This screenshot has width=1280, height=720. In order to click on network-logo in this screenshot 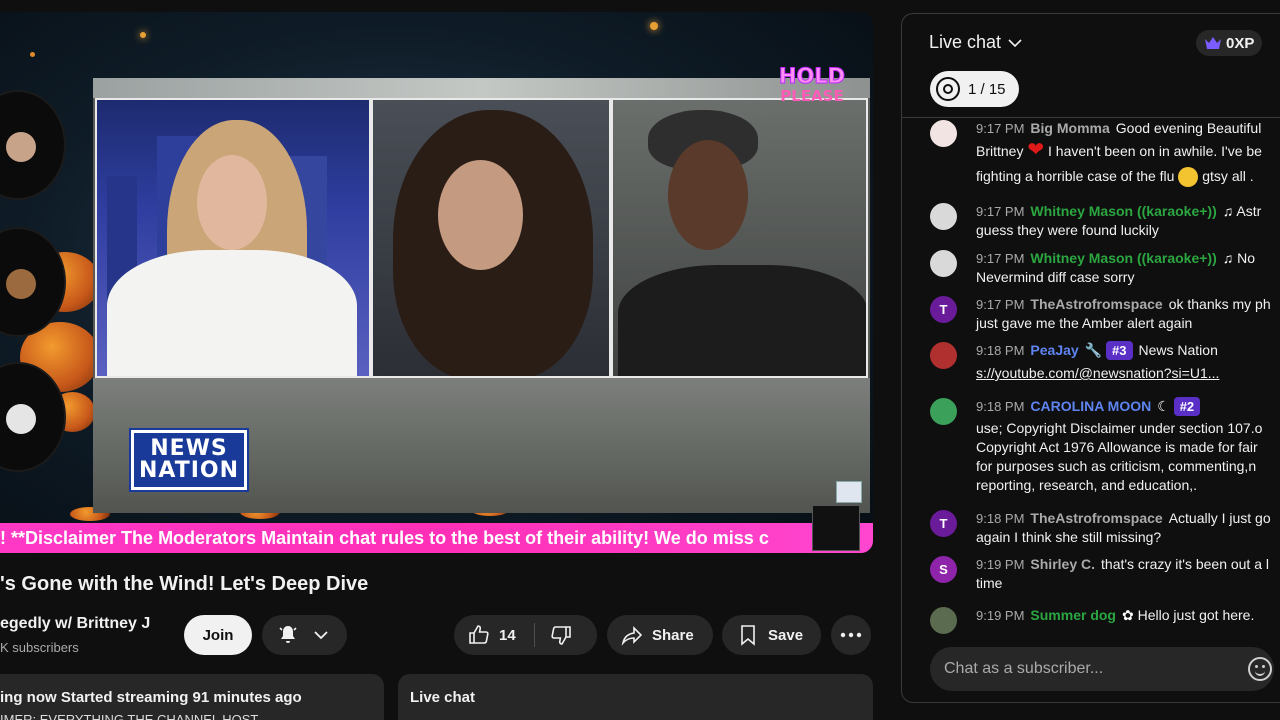, I will do `click(849, 492)`.